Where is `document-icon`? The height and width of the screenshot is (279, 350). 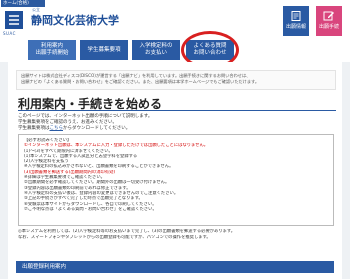
document-icon is located at coordinates (296, 16).